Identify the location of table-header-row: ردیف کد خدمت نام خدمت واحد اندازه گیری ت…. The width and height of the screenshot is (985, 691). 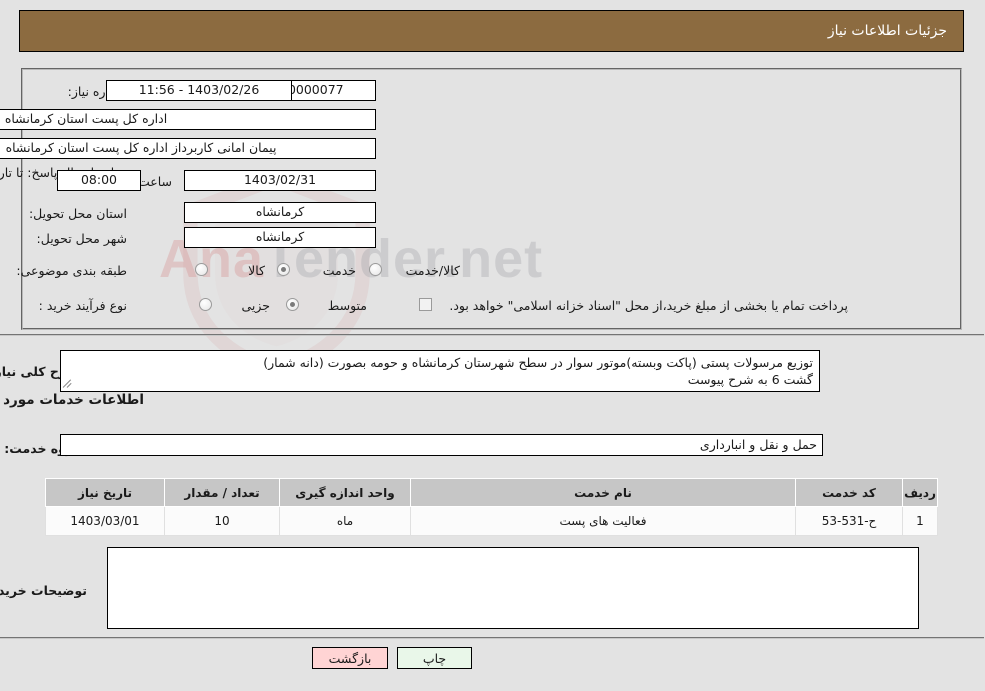
(492, 492).